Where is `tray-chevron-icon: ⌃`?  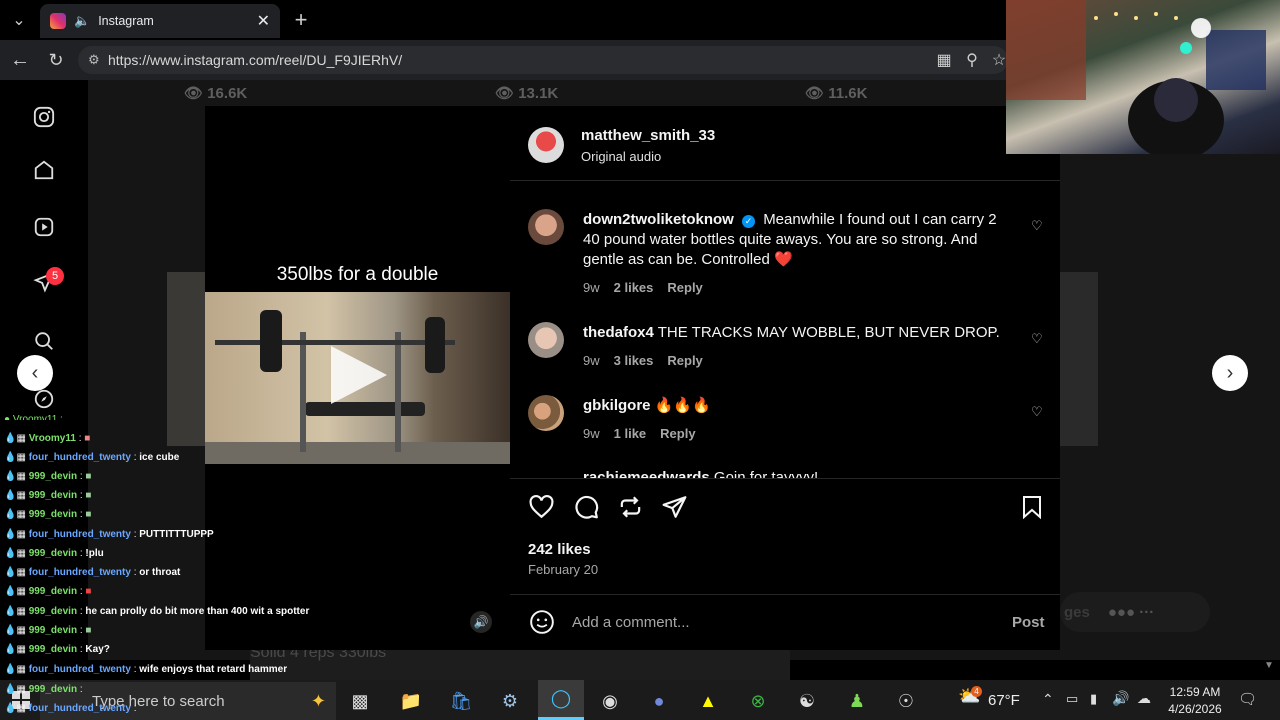 tray-chevron-icon: ⌃ is located at coordinates (1048, 699).